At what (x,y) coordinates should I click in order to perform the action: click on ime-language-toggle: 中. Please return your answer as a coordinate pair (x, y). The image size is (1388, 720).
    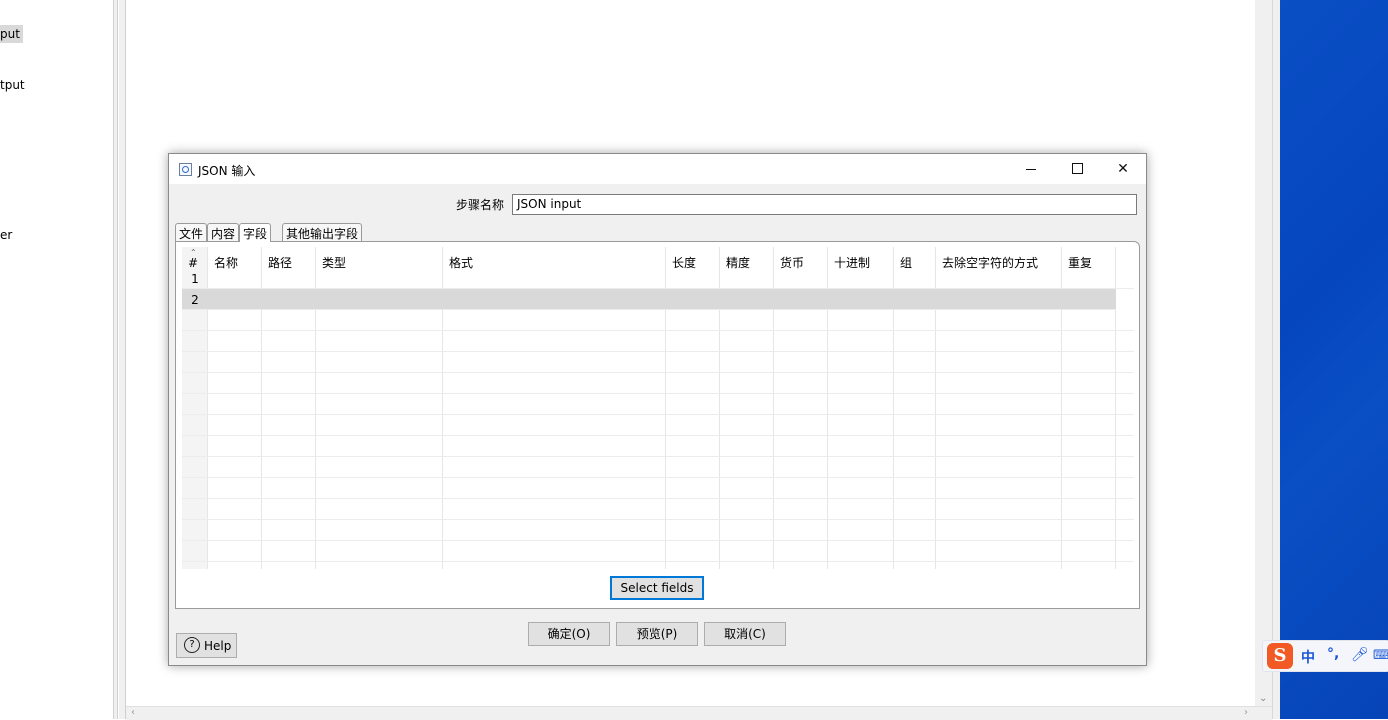
    Looking at the image, I should click on (1308, 657).